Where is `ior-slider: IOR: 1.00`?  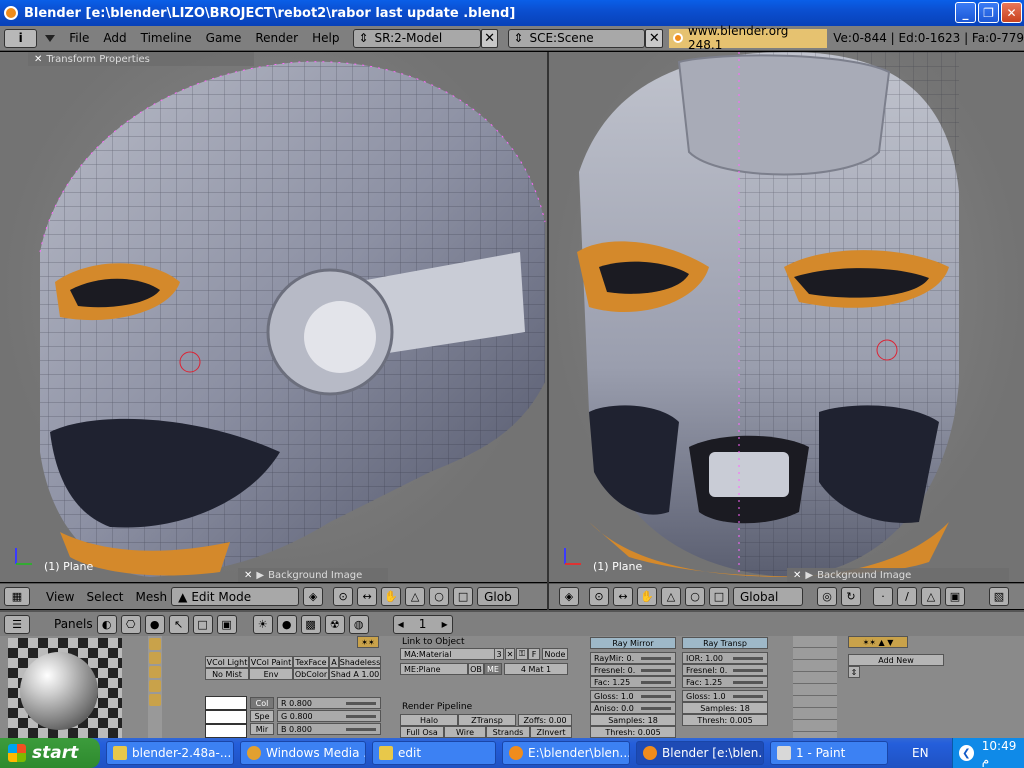 ior-slider: IOR: 1.00 is located at coordinates (725, 658).